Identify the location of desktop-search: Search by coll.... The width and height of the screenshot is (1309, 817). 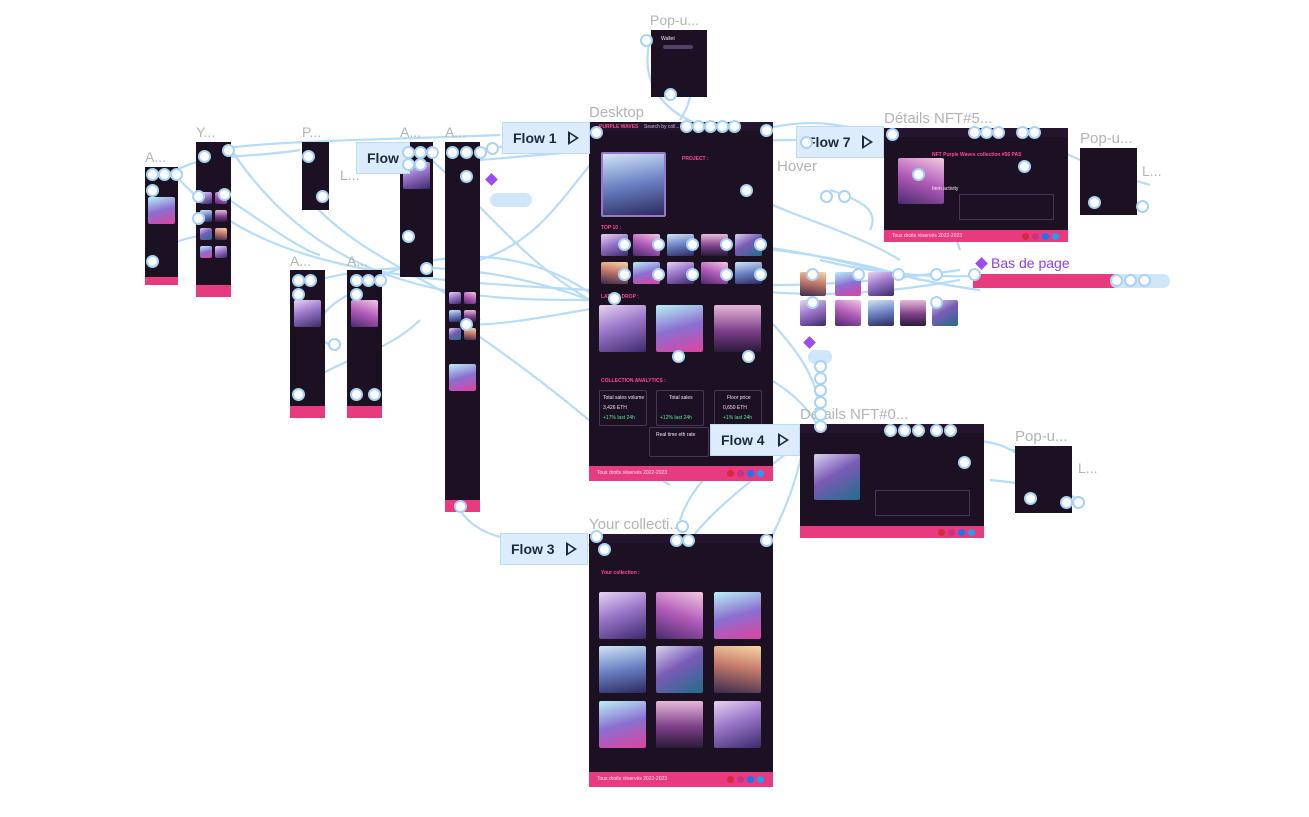
(662, 127).